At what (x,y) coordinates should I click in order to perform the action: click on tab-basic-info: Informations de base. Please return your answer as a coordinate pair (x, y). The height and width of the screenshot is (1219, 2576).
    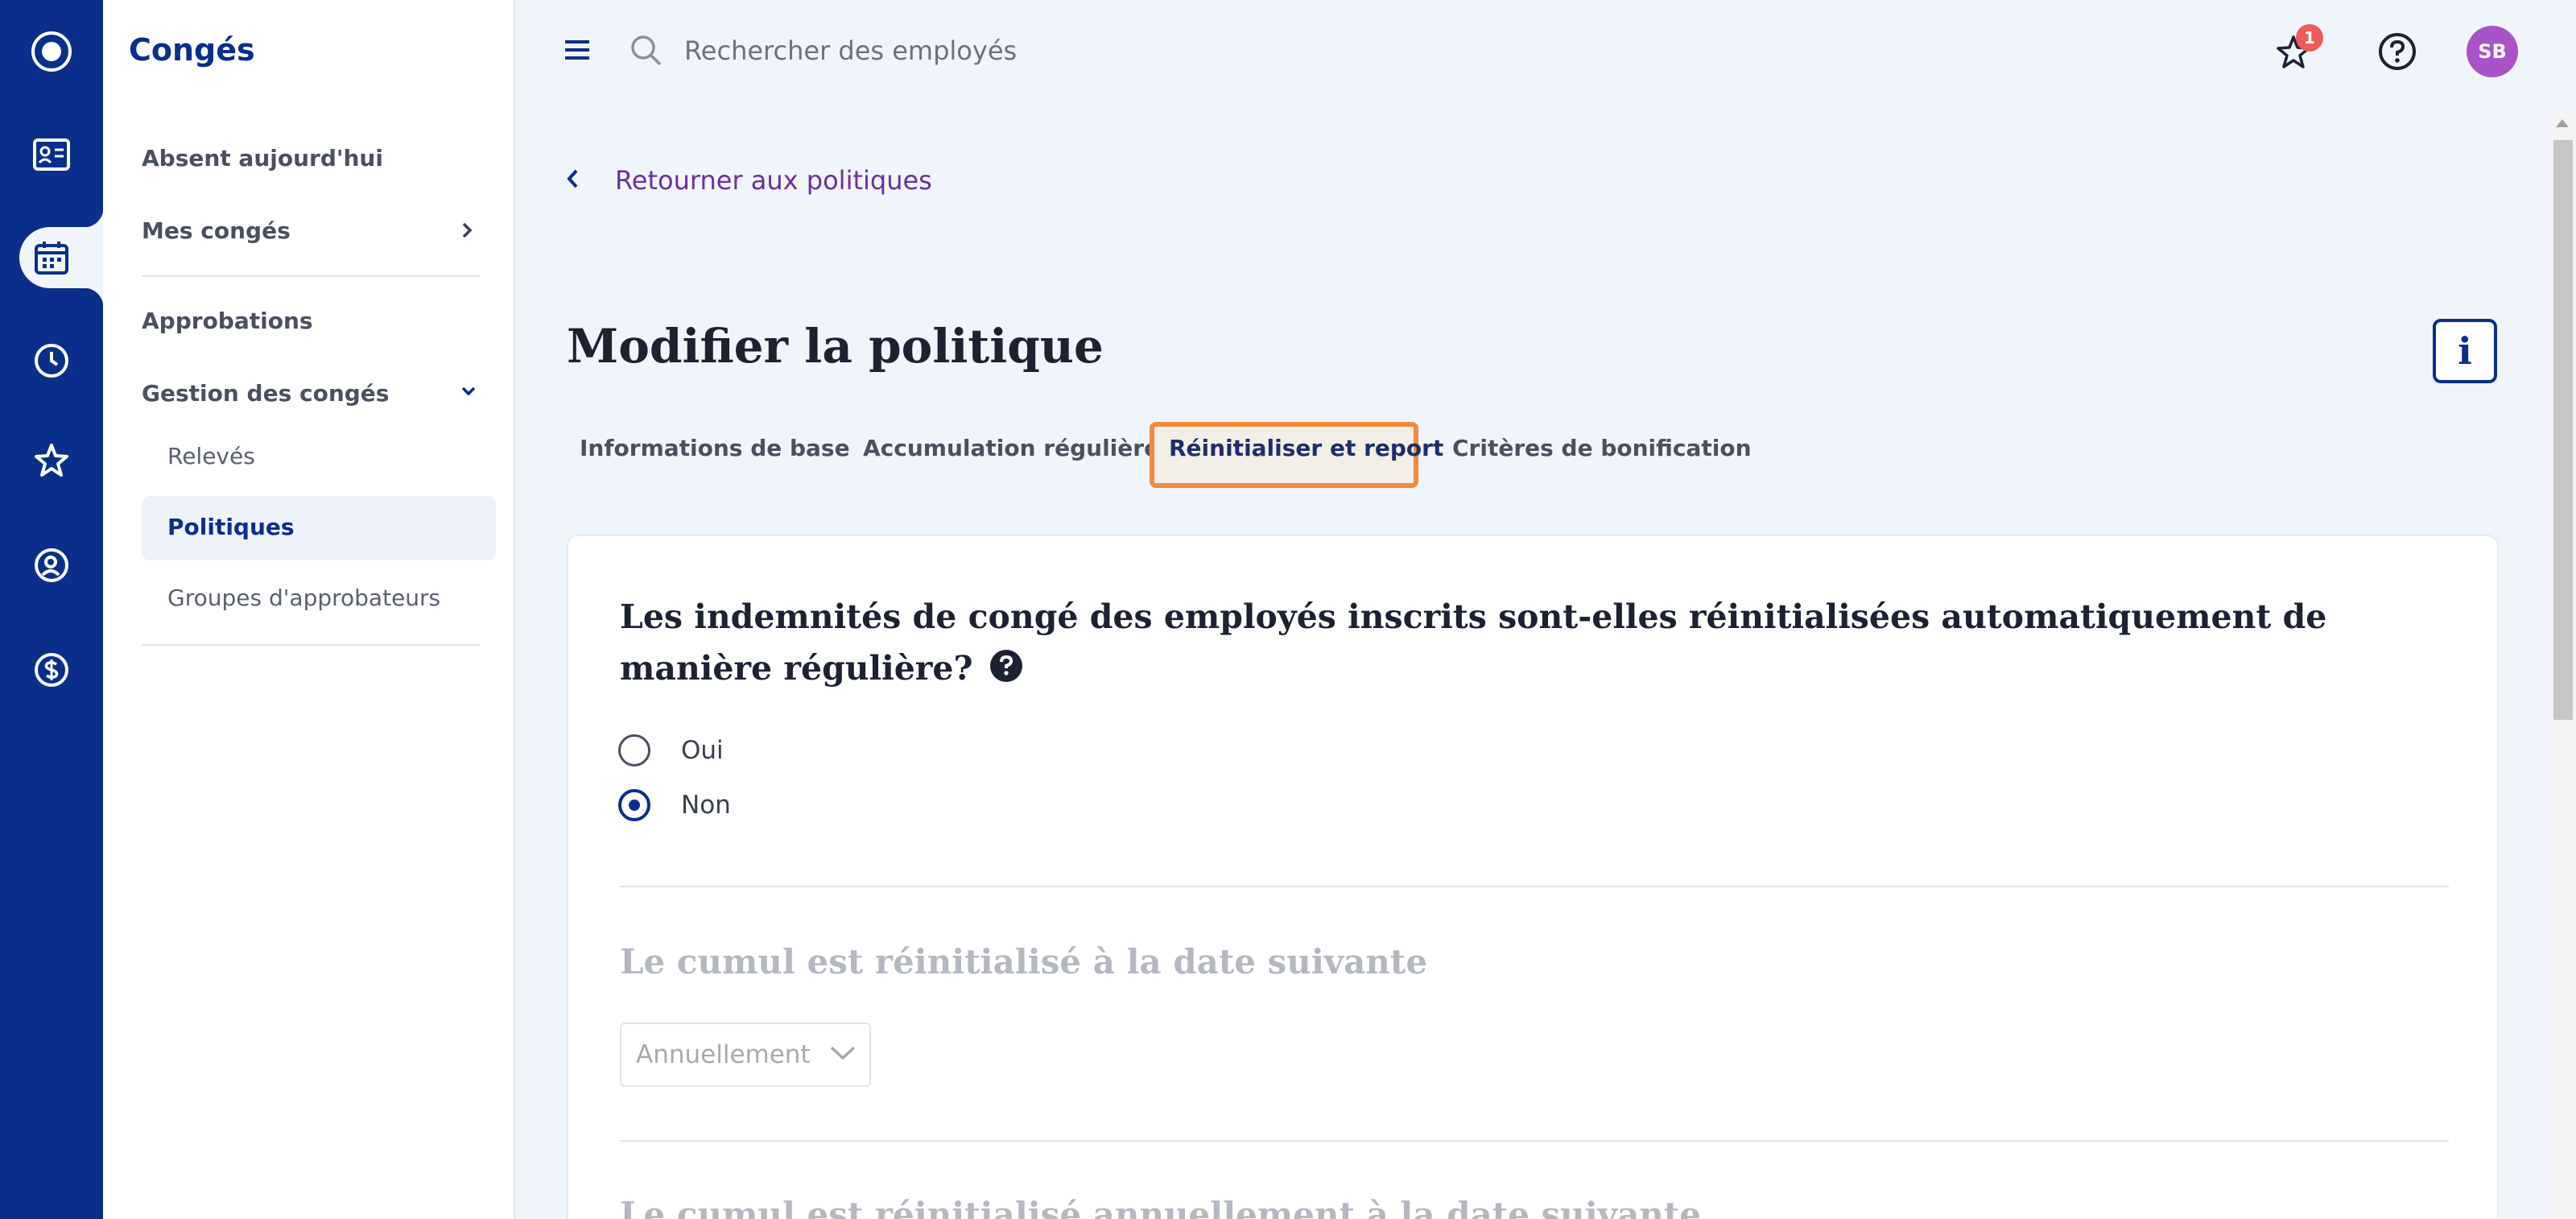
    Looking at the image, I should click on (715, 448).